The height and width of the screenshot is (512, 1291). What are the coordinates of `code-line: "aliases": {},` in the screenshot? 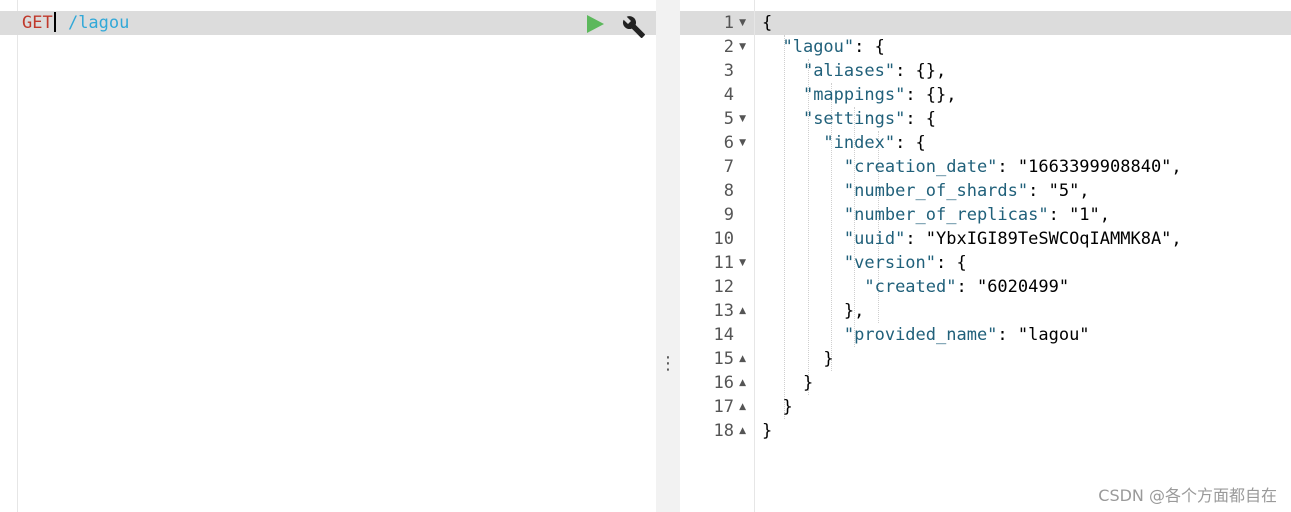 It's located at (874, 71).